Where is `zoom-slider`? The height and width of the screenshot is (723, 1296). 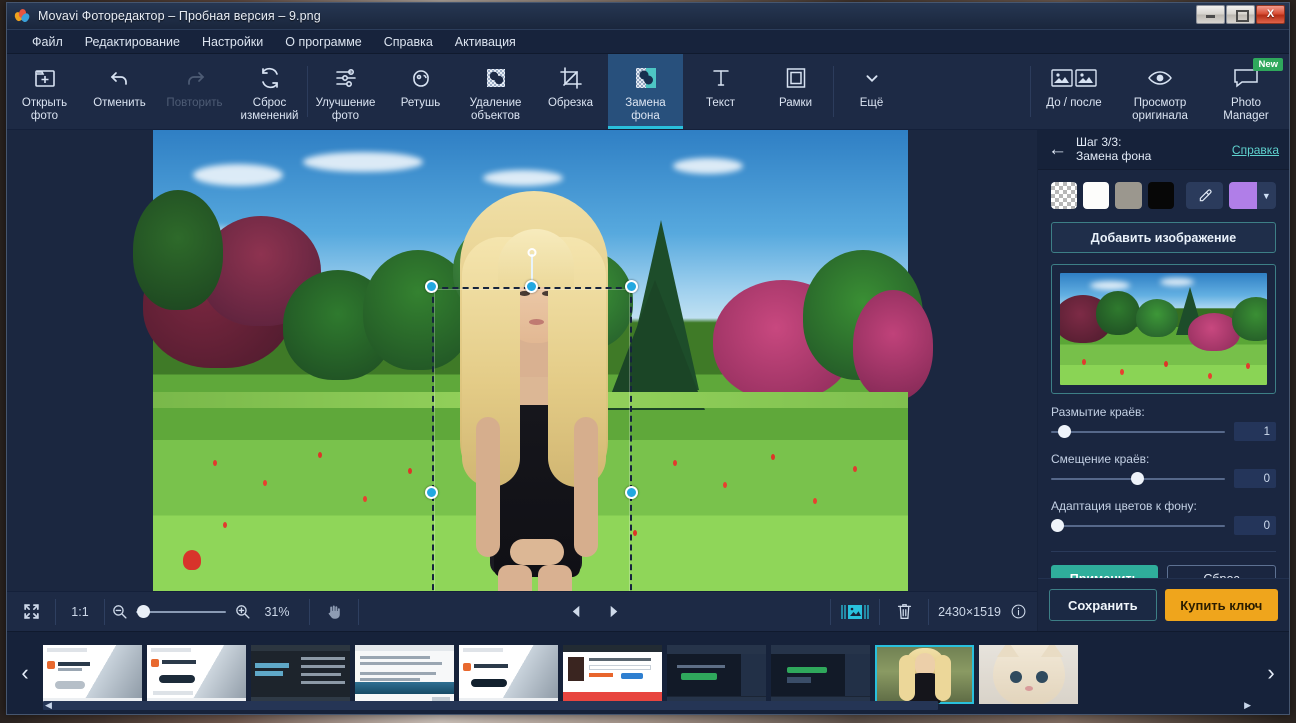 zoom-slider is located at coordinates (181, 612).